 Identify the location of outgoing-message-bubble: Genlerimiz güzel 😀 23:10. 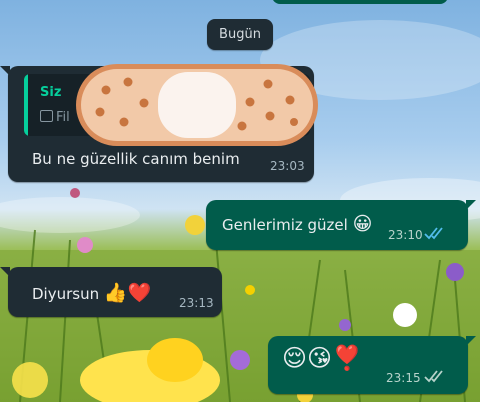
(341, 225).